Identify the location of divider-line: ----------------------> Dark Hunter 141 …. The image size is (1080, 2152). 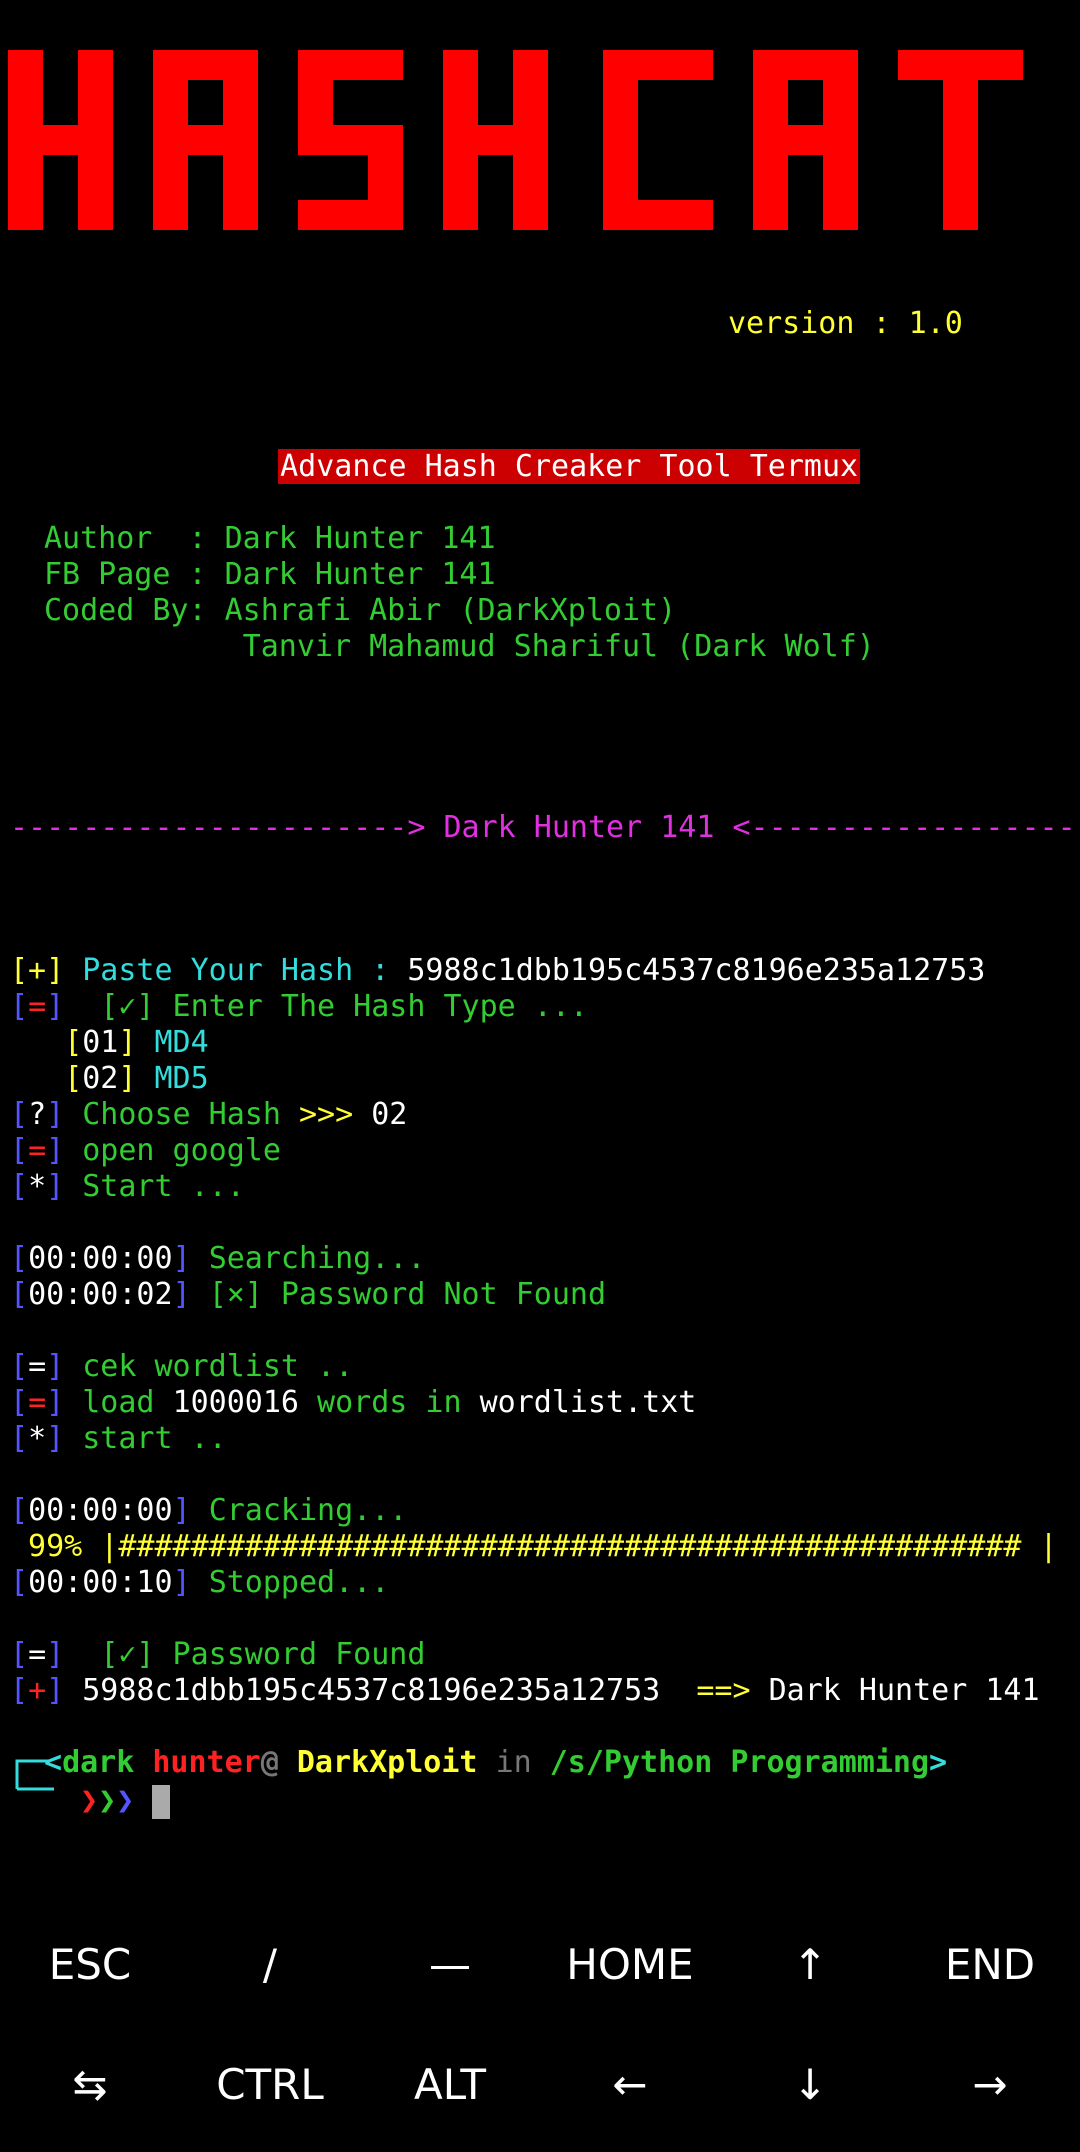
(543, 827).